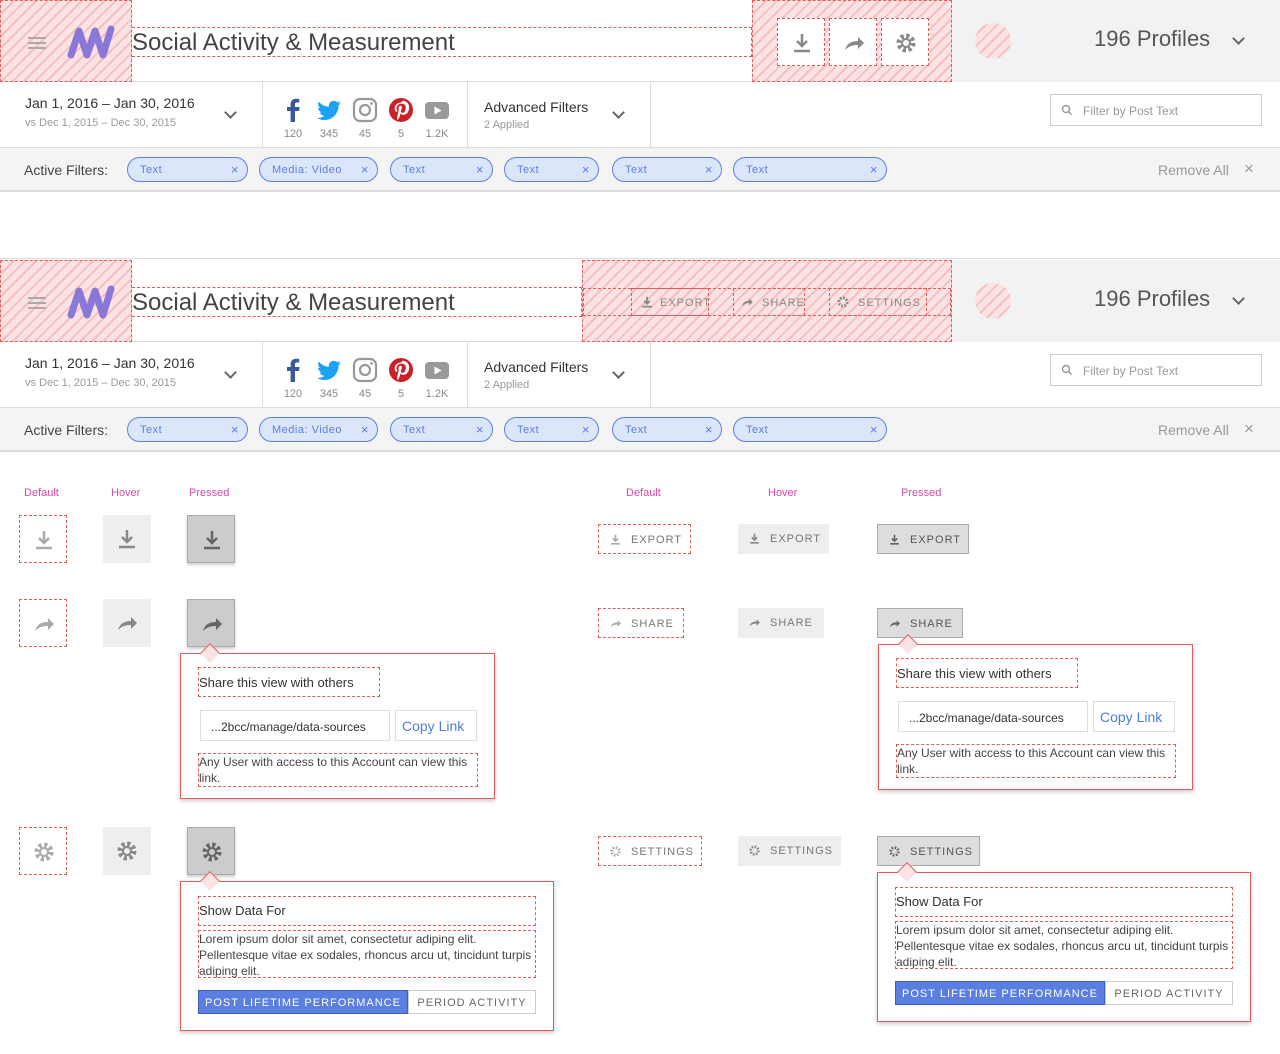 This screenshot has width=1280, height=1054. What do you see at coordinates (437, 370) in the screenshot?
I see `youtube-icon` at bounding box center [437, 370].